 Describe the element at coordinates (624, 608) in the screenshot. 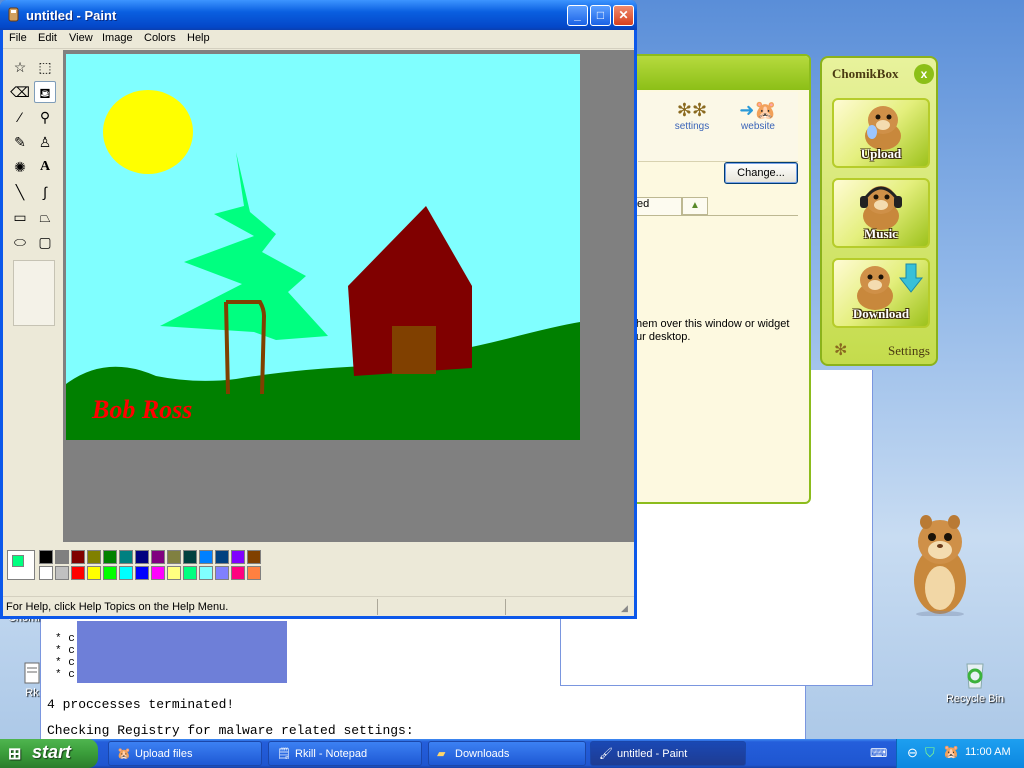

I see `resize-grip-icon: ◢` at that location.